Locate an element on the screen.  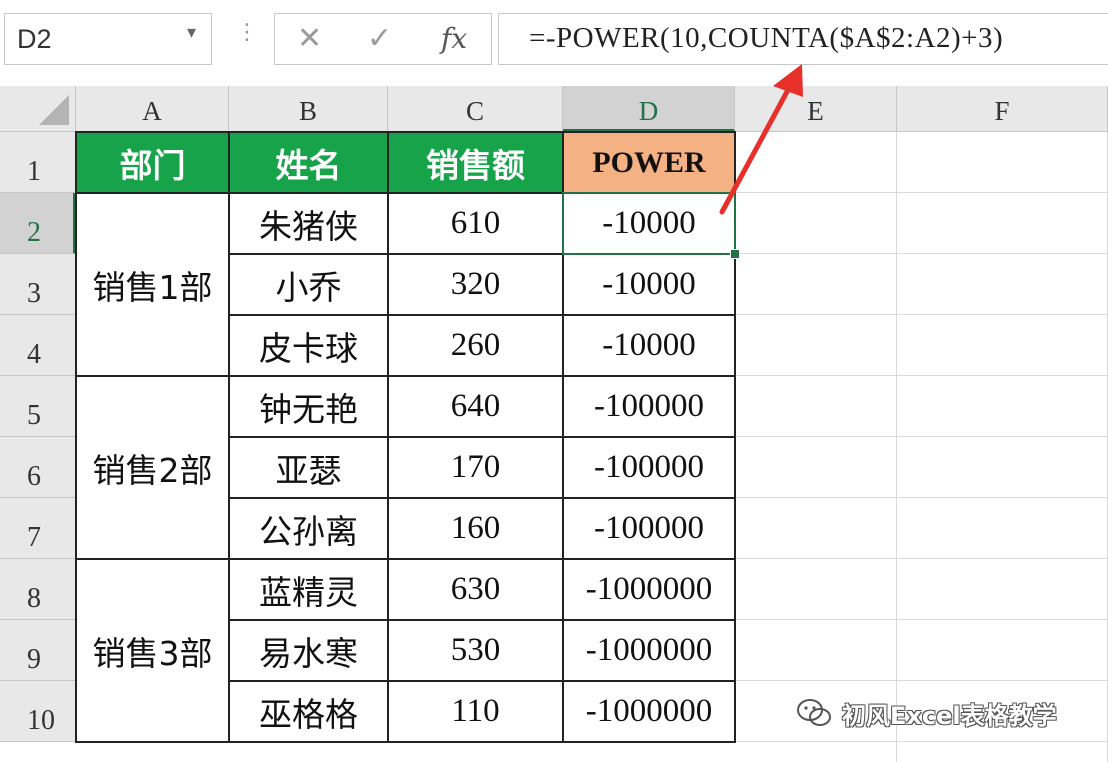
name-cell: 皮卡球 is located at coordinates (308, 345).